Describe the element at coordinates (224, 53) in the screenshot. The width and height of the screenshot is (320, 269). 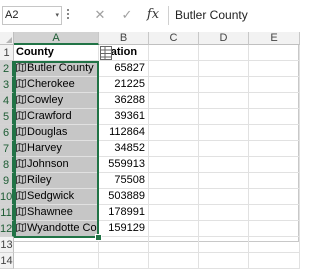
I see `cell-d1` at that location.